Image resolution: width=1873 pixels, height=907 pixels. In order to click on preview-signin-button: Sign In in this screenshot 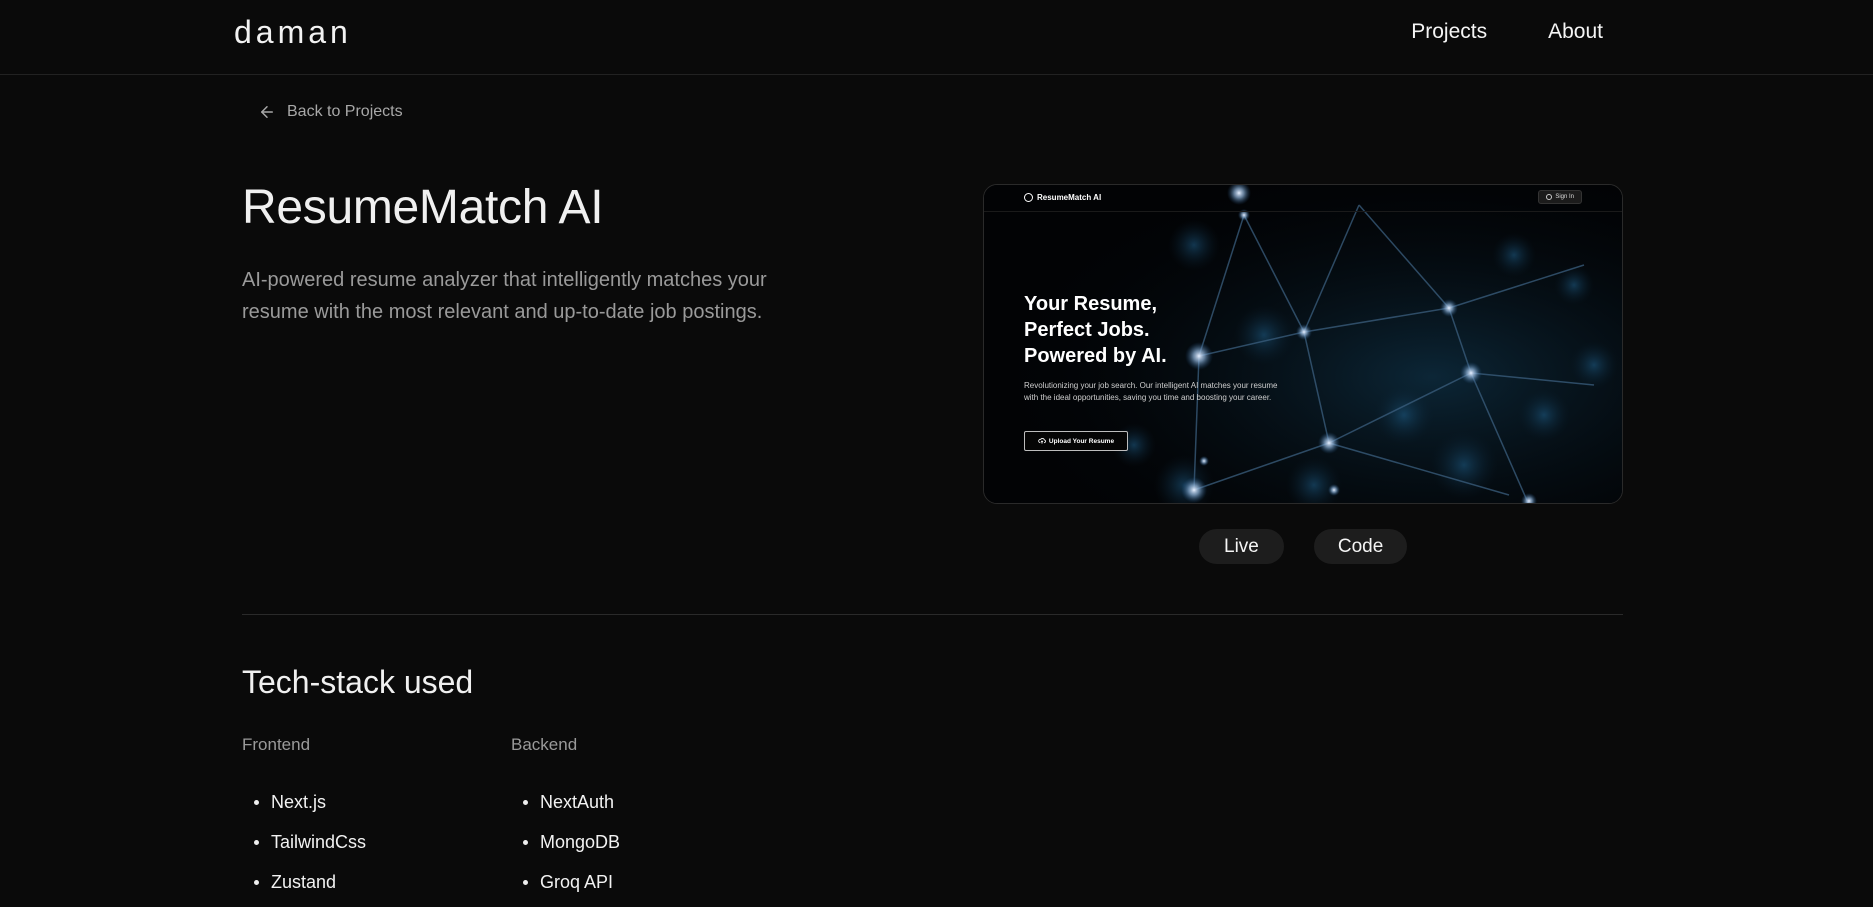, I will do `click(1560, 197)`.